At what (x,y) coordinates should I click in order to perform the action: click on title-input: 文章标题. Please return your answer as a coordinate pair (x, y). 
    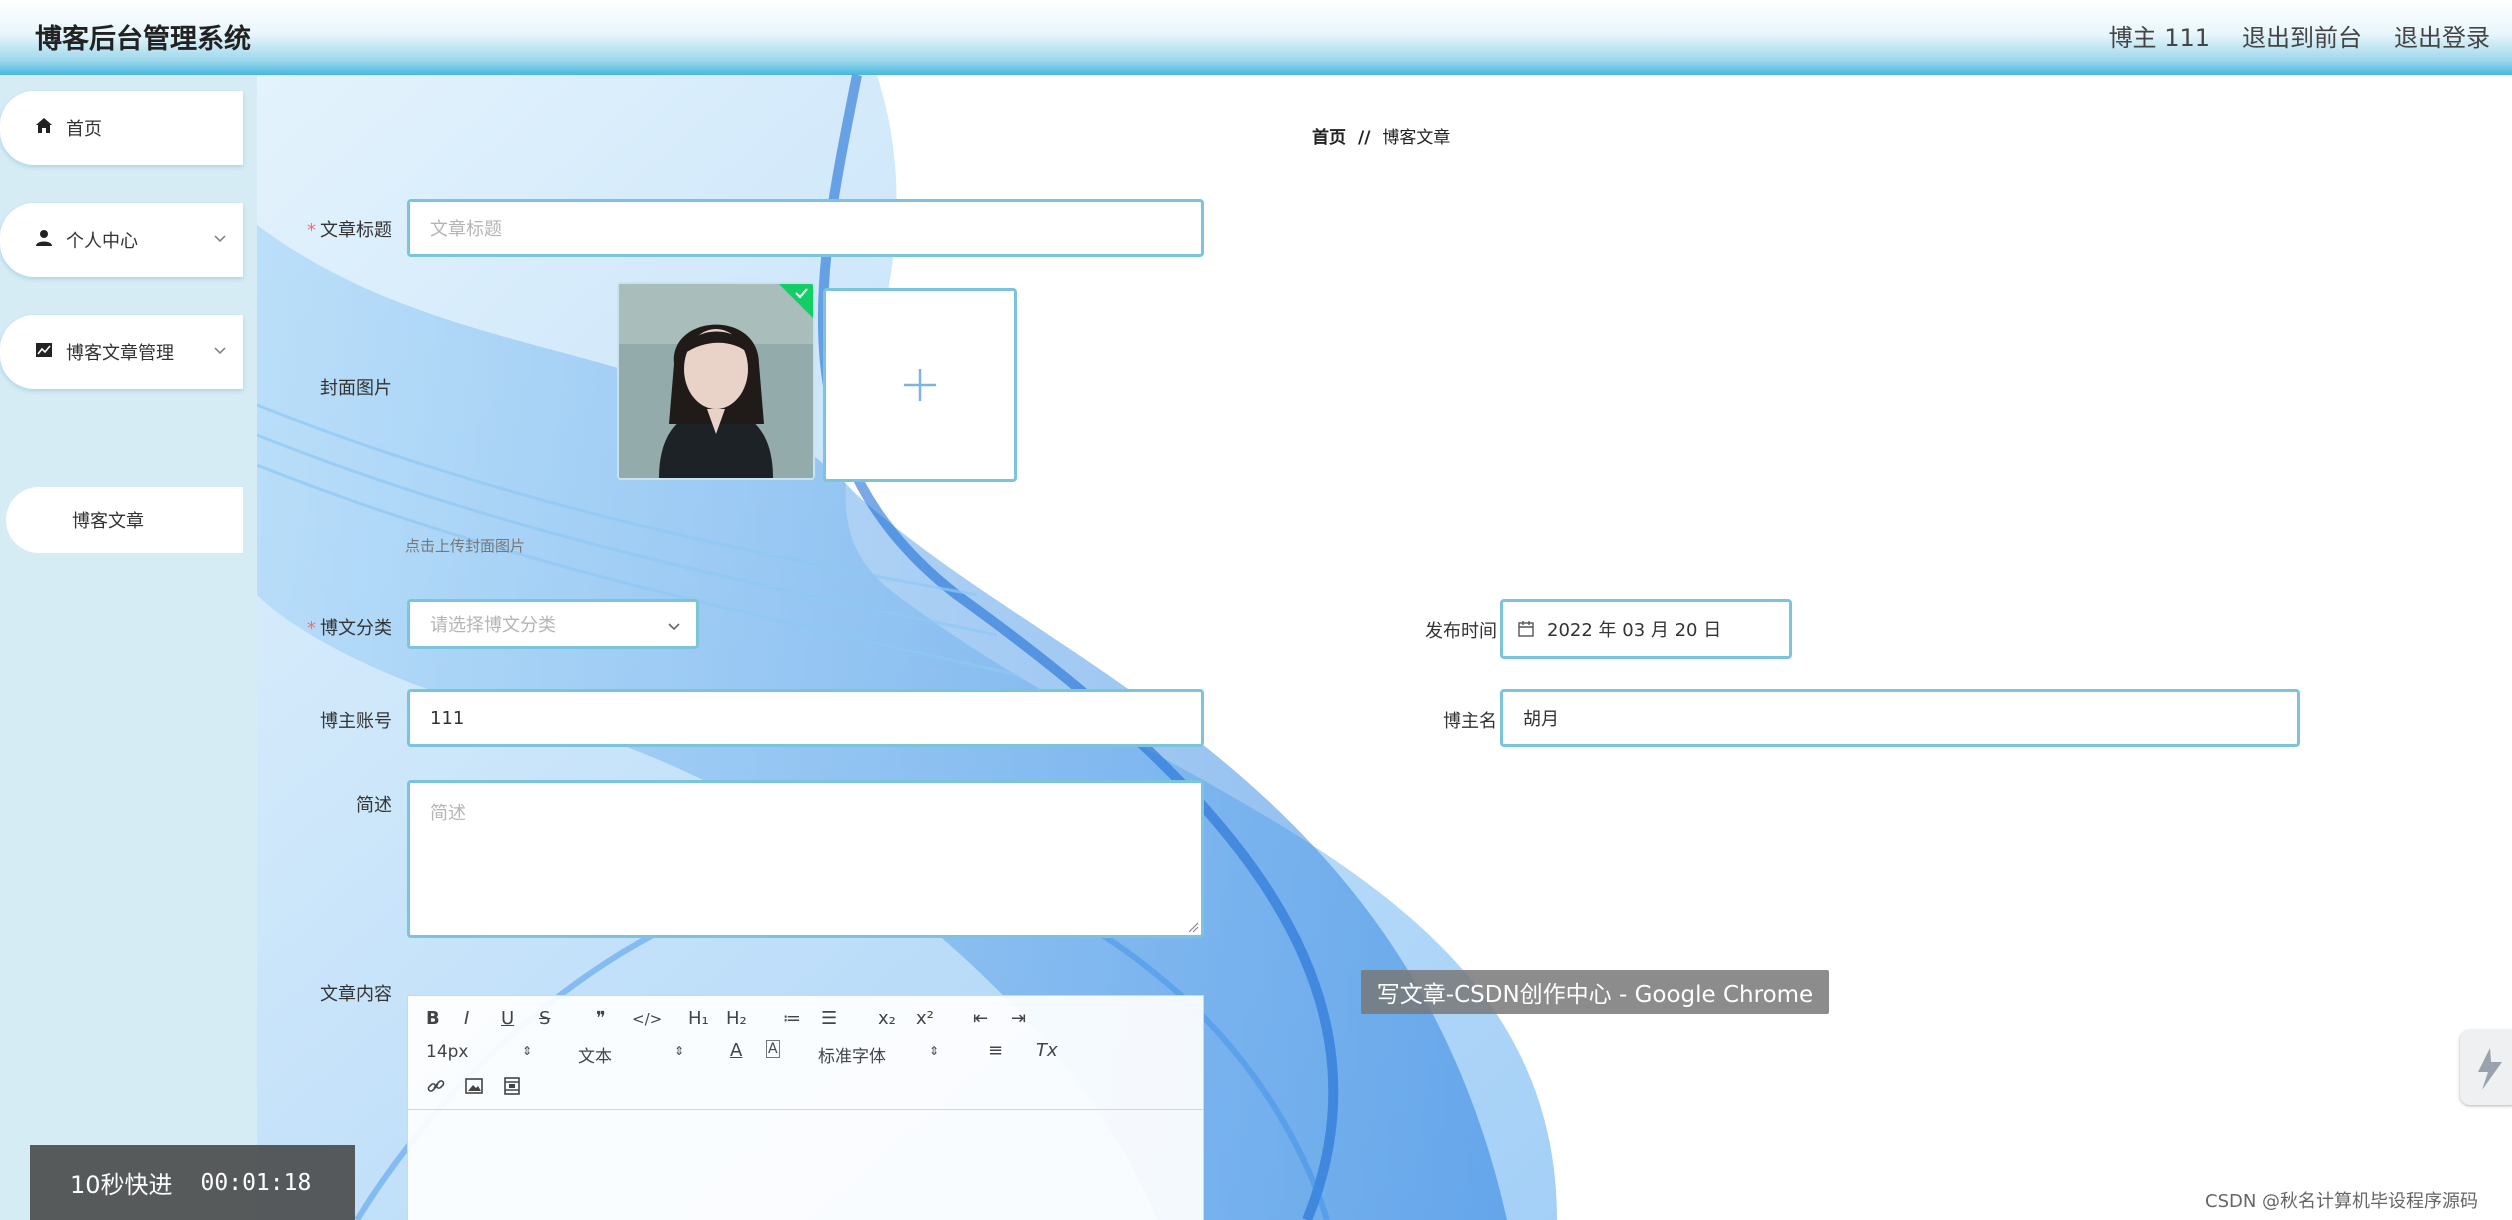
    Looking at the image, I should click on (805, 228).